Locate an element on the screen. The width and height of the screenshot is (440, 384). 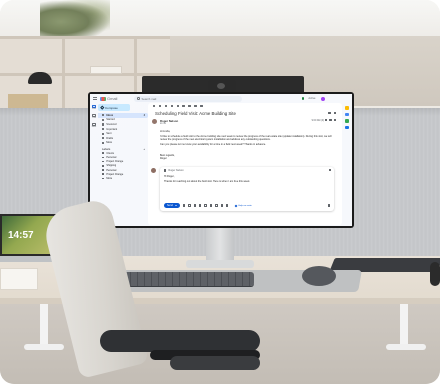
office-chair-seat is located at coordinates (180, 341).